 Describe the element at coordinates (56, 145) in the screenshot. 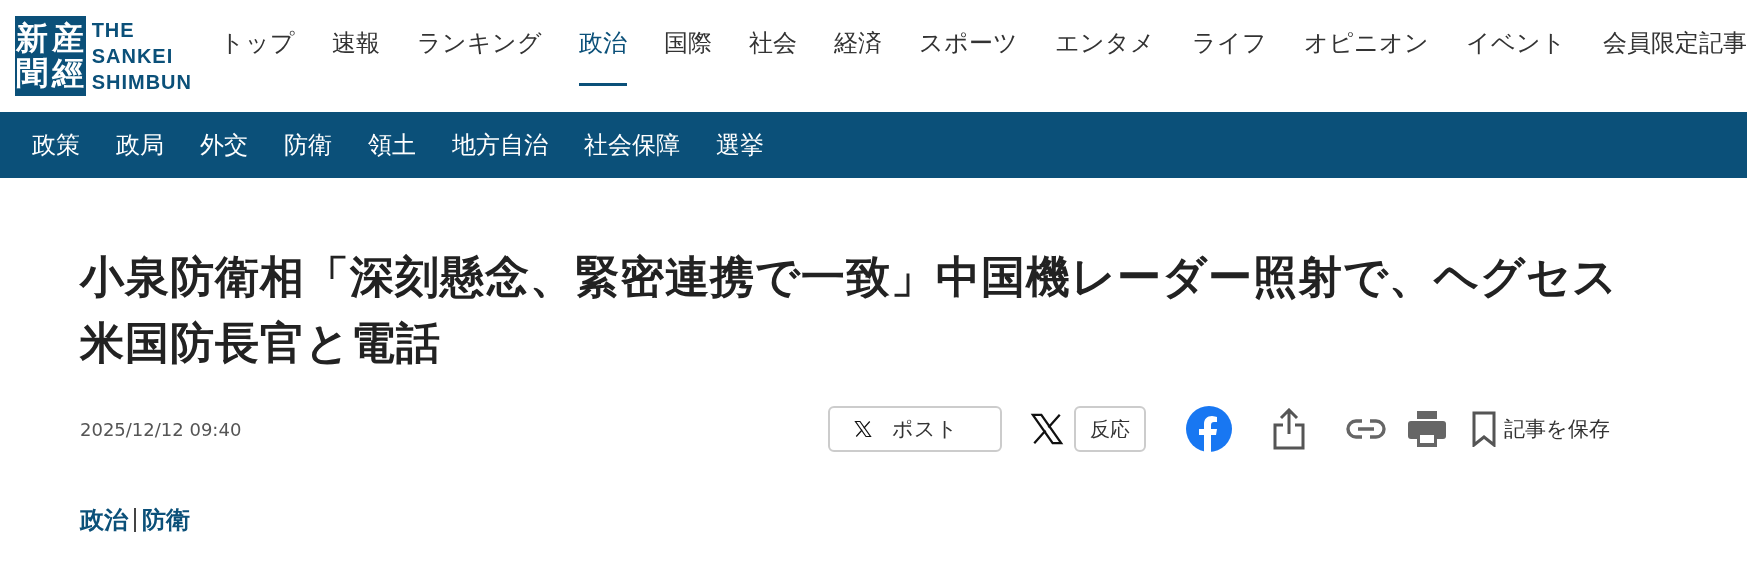

I see `sub-nav-link: 政策` at that location.